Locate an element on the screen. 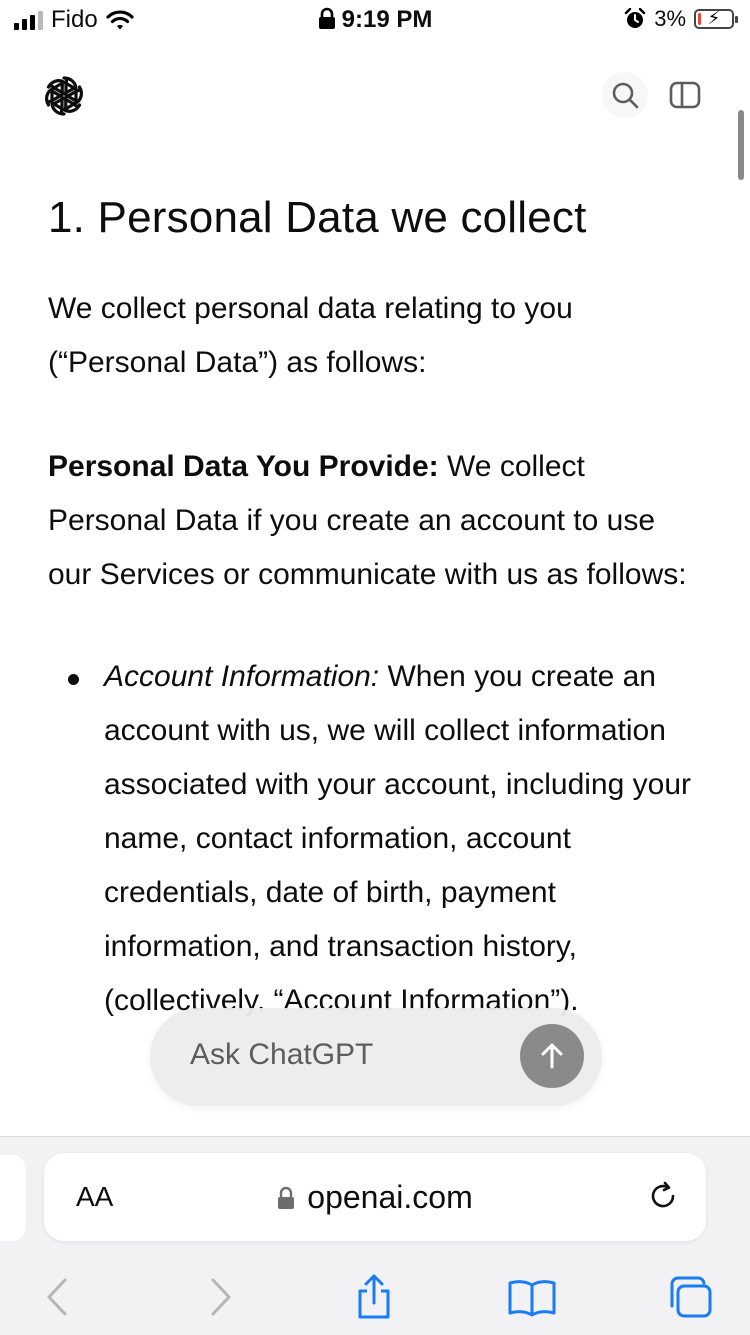 Image resolution: width=750 pixels, height=1335 pixels. forward-icon is located at coordinates (221, 1297).